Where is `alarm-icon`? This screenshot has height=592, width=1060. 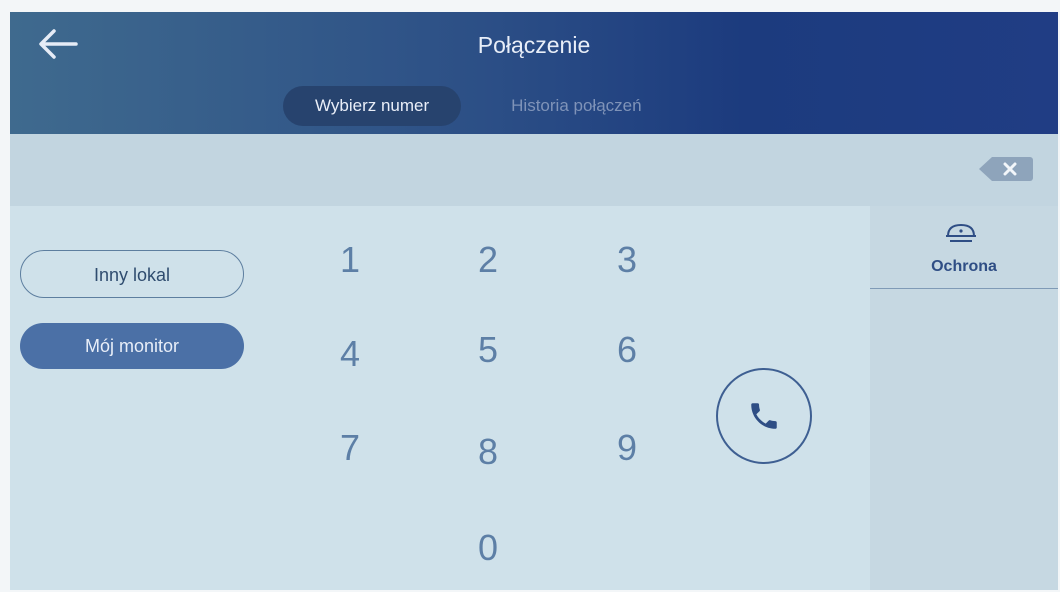
alarm-icon is located at coordinates (961, 232).